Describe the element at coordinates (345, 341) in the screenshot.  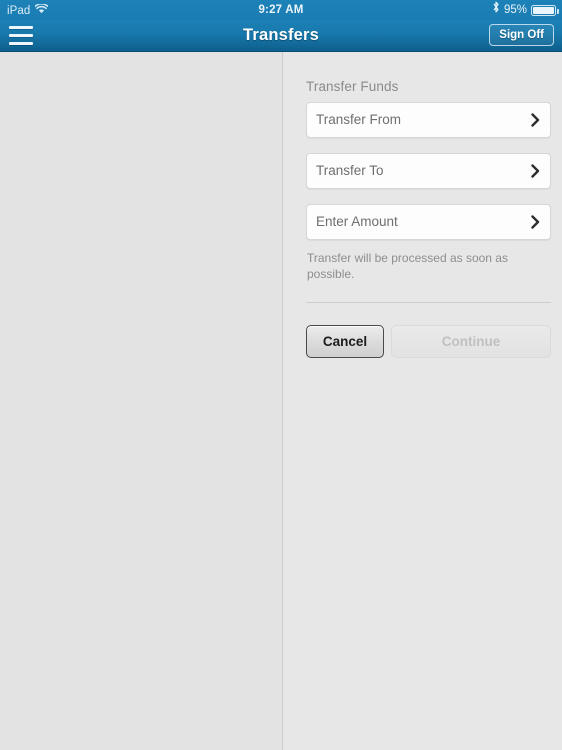
I see `cancel-button: Cancel` at that location.